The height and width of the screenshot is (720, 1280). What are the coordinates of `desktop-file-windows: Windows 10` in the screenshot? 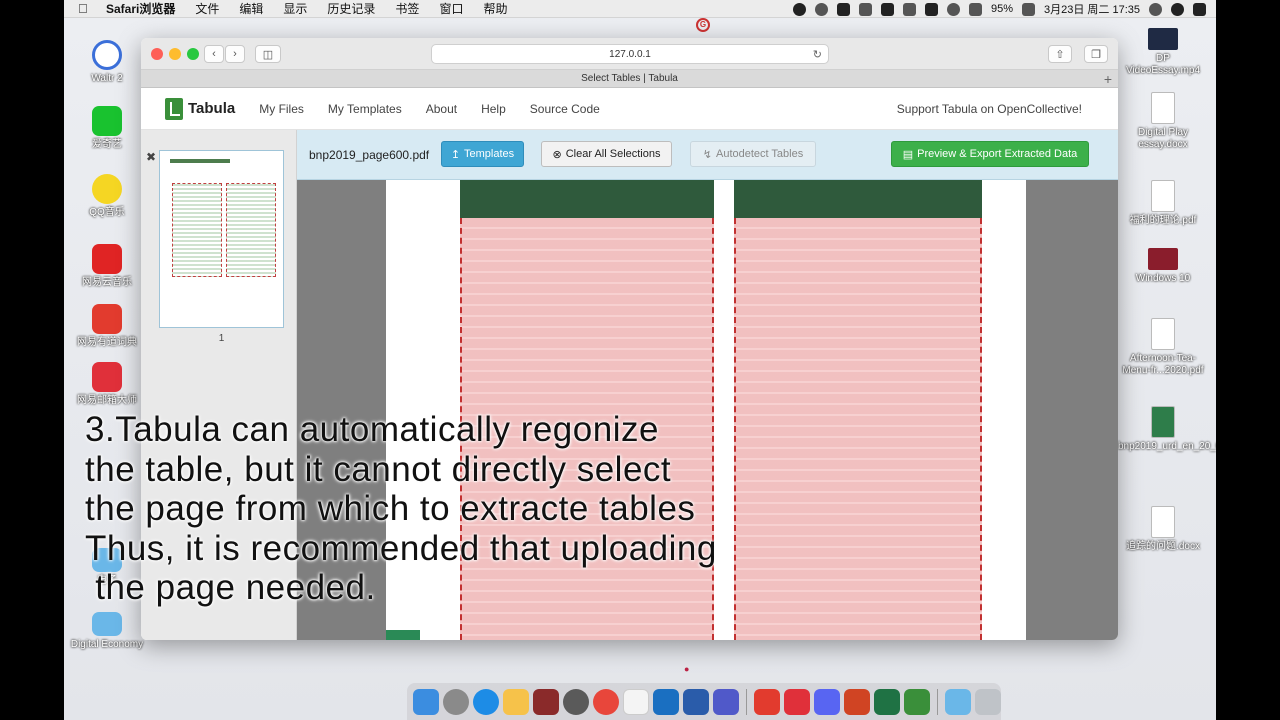 It's located at (1163, 266).